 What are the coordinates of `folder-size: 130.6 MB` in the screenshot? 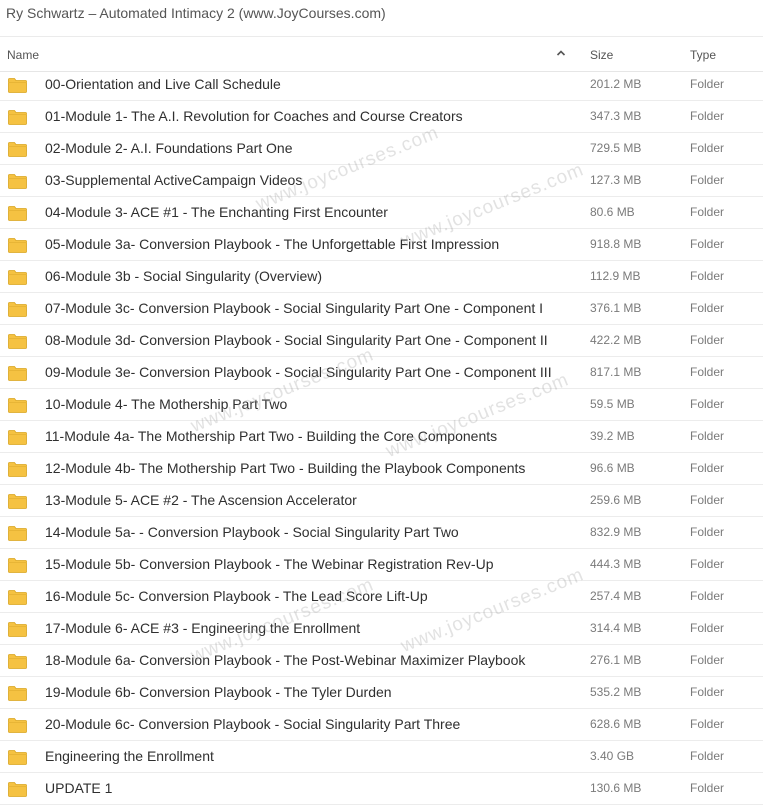 It's located at (616, 788).